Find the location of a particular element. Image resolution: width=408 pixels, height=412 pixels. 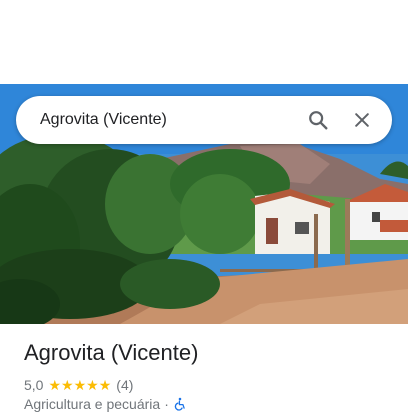

review-count: (4) is located at coordinates (124, 385).